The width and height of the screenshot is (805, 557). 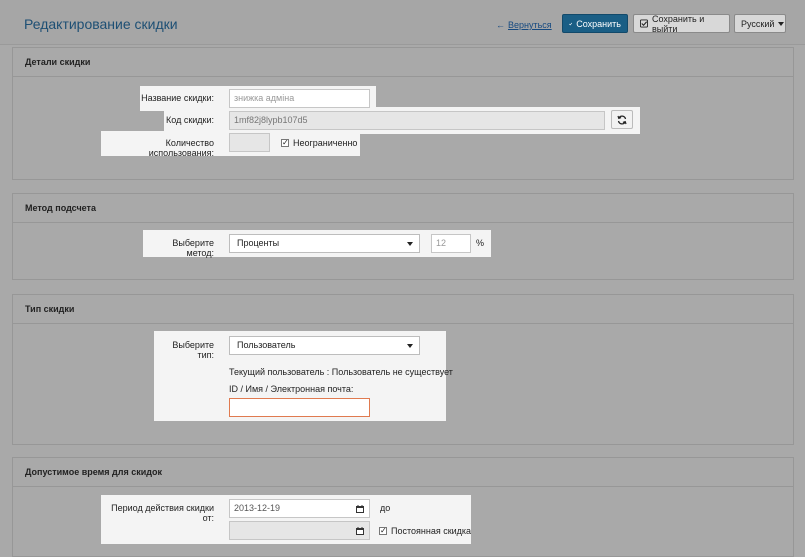 I want to click on unlimited-checkbox: ✓, so click(x=285, y=143).